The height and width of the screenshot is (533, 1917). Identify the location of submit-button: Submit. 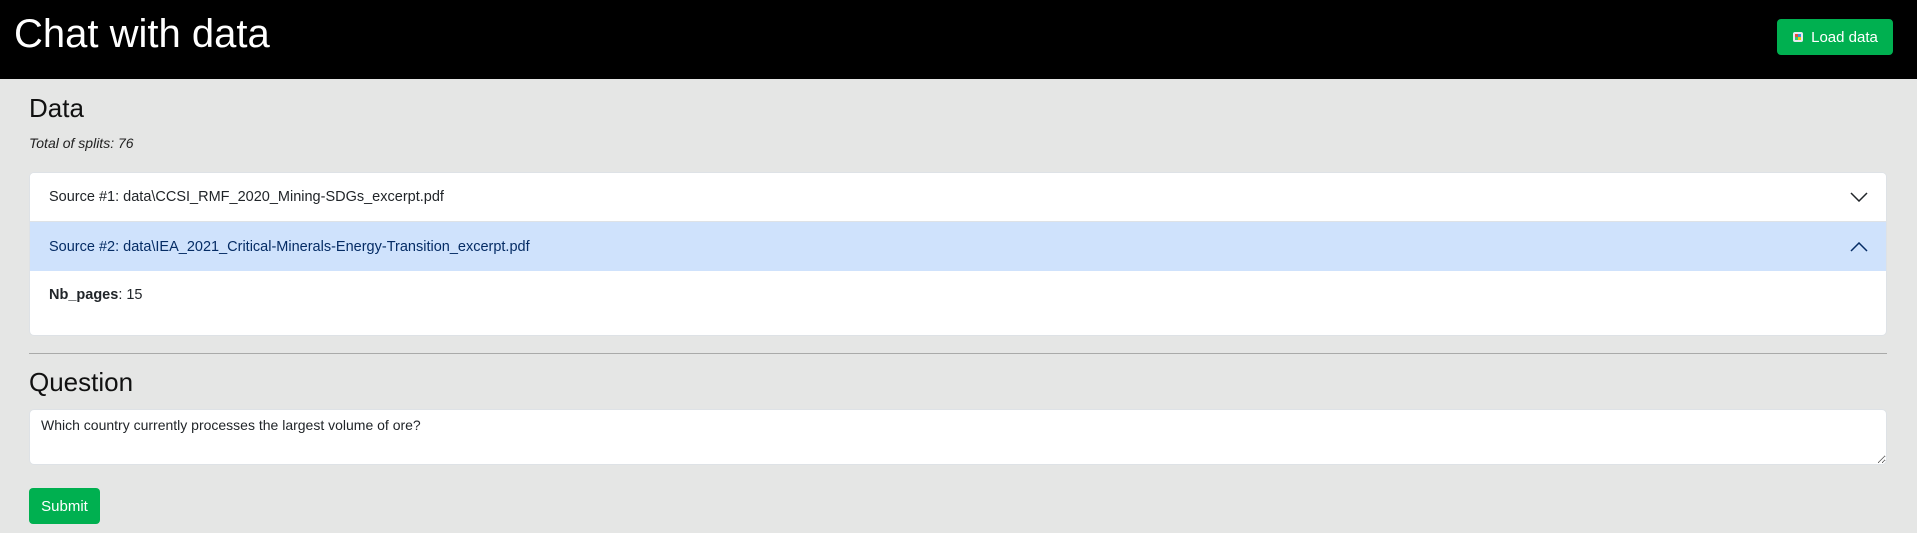
(64, 506).